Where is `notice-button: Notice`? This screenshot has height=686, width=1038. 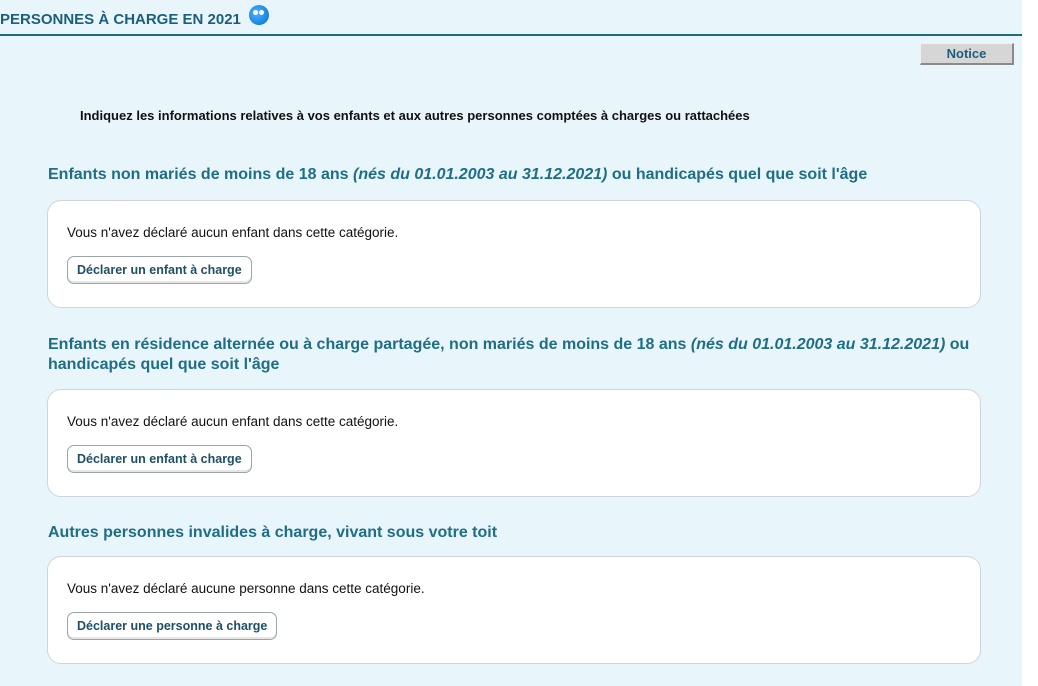
notice-button: Notice is located at coordinates (967, 54).